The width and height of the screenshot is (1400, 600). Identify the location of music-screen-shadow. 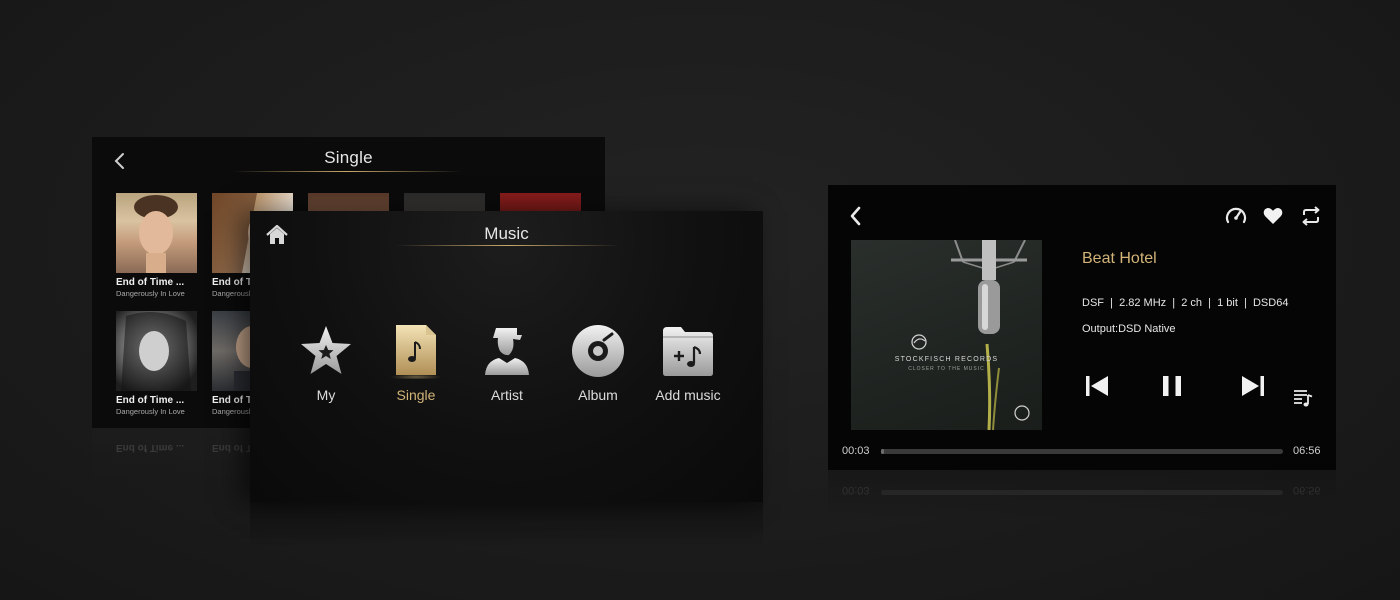
(506, 525).